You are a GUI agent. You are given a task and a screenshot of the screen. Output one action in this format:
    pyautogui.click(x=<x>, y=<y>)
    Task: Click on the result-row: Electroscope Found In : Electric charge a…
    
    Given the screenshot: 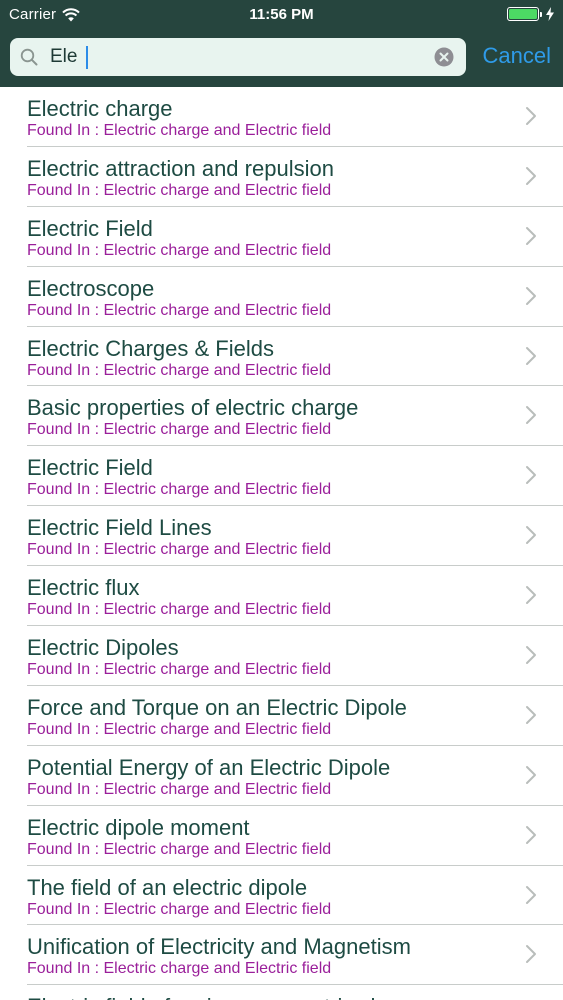 What is the action you would take?
    pyautogui.click(x=295, y=297)
    